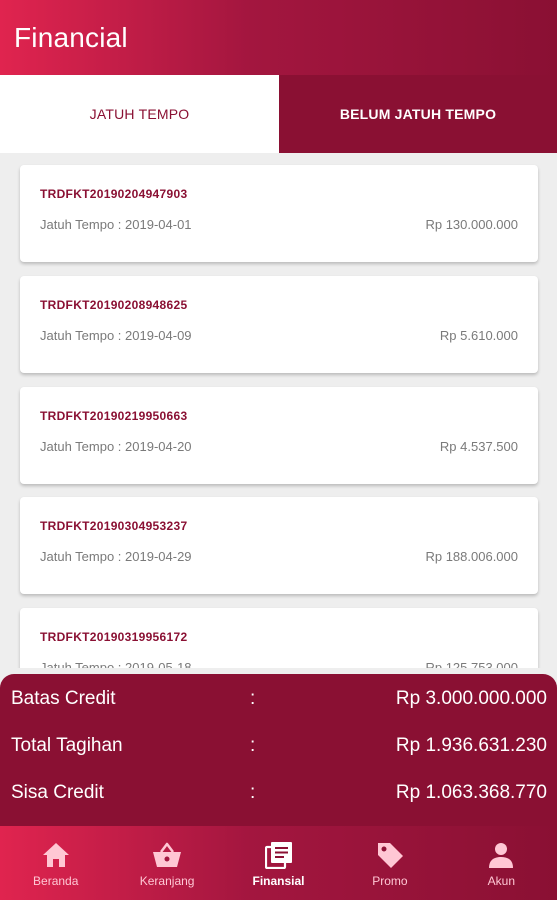 The width and height of the screenshot is (557, 900). What do you see at coordinates (471, 664) in the screenshot?
I see `invoice-amount: Rp 125.753.000` at bounding box center [471, 664].